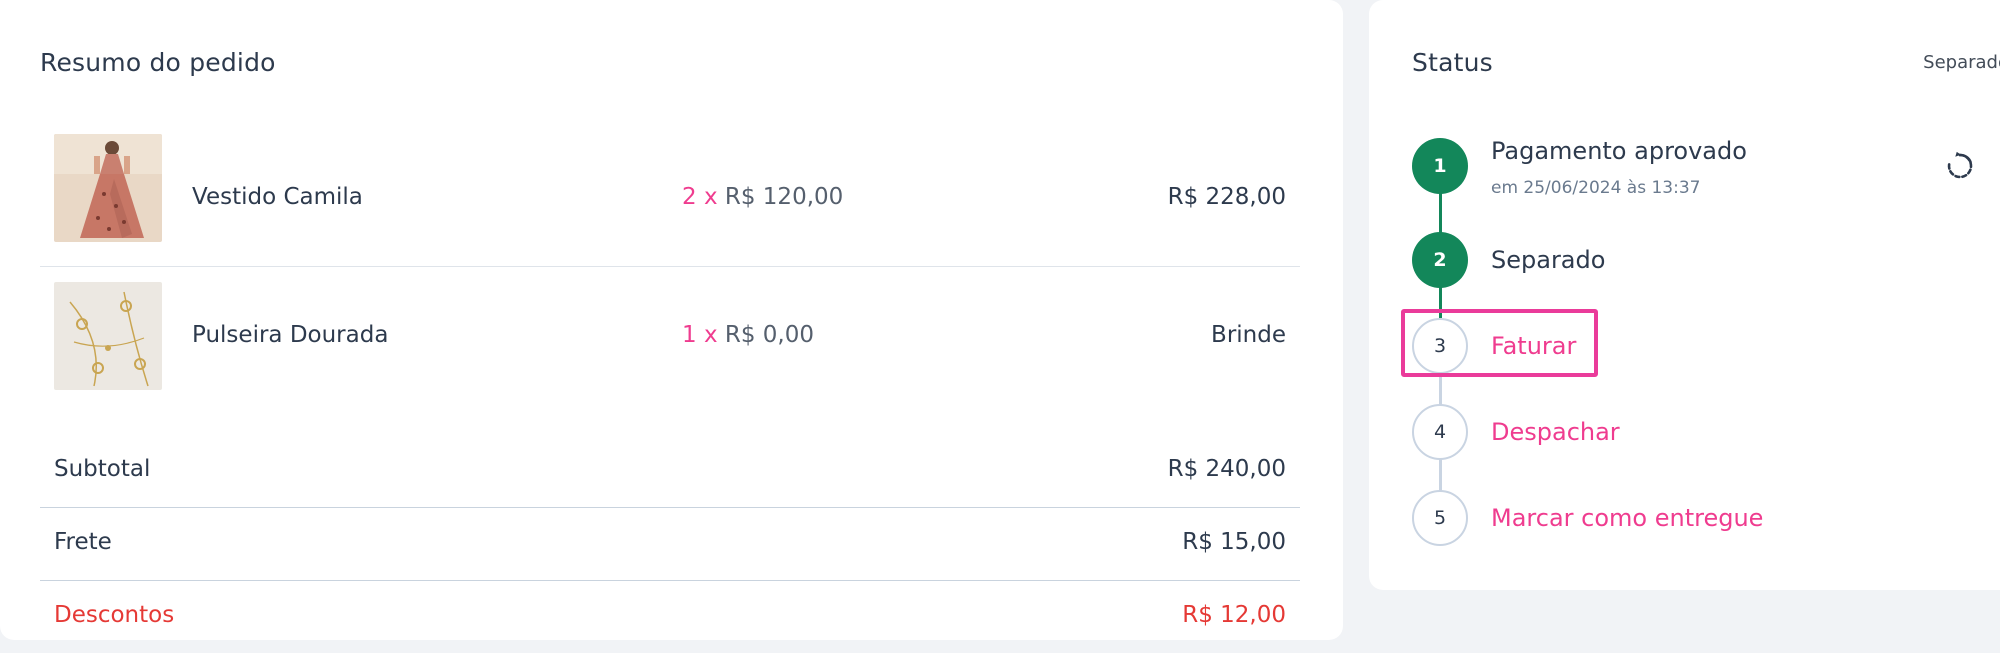 The width and height of the screenshot is (2000, 653). I want to click on order-item-row: Vestido Camila 2 x R$ 120,00 R$ 228,00, so click(670, 197).